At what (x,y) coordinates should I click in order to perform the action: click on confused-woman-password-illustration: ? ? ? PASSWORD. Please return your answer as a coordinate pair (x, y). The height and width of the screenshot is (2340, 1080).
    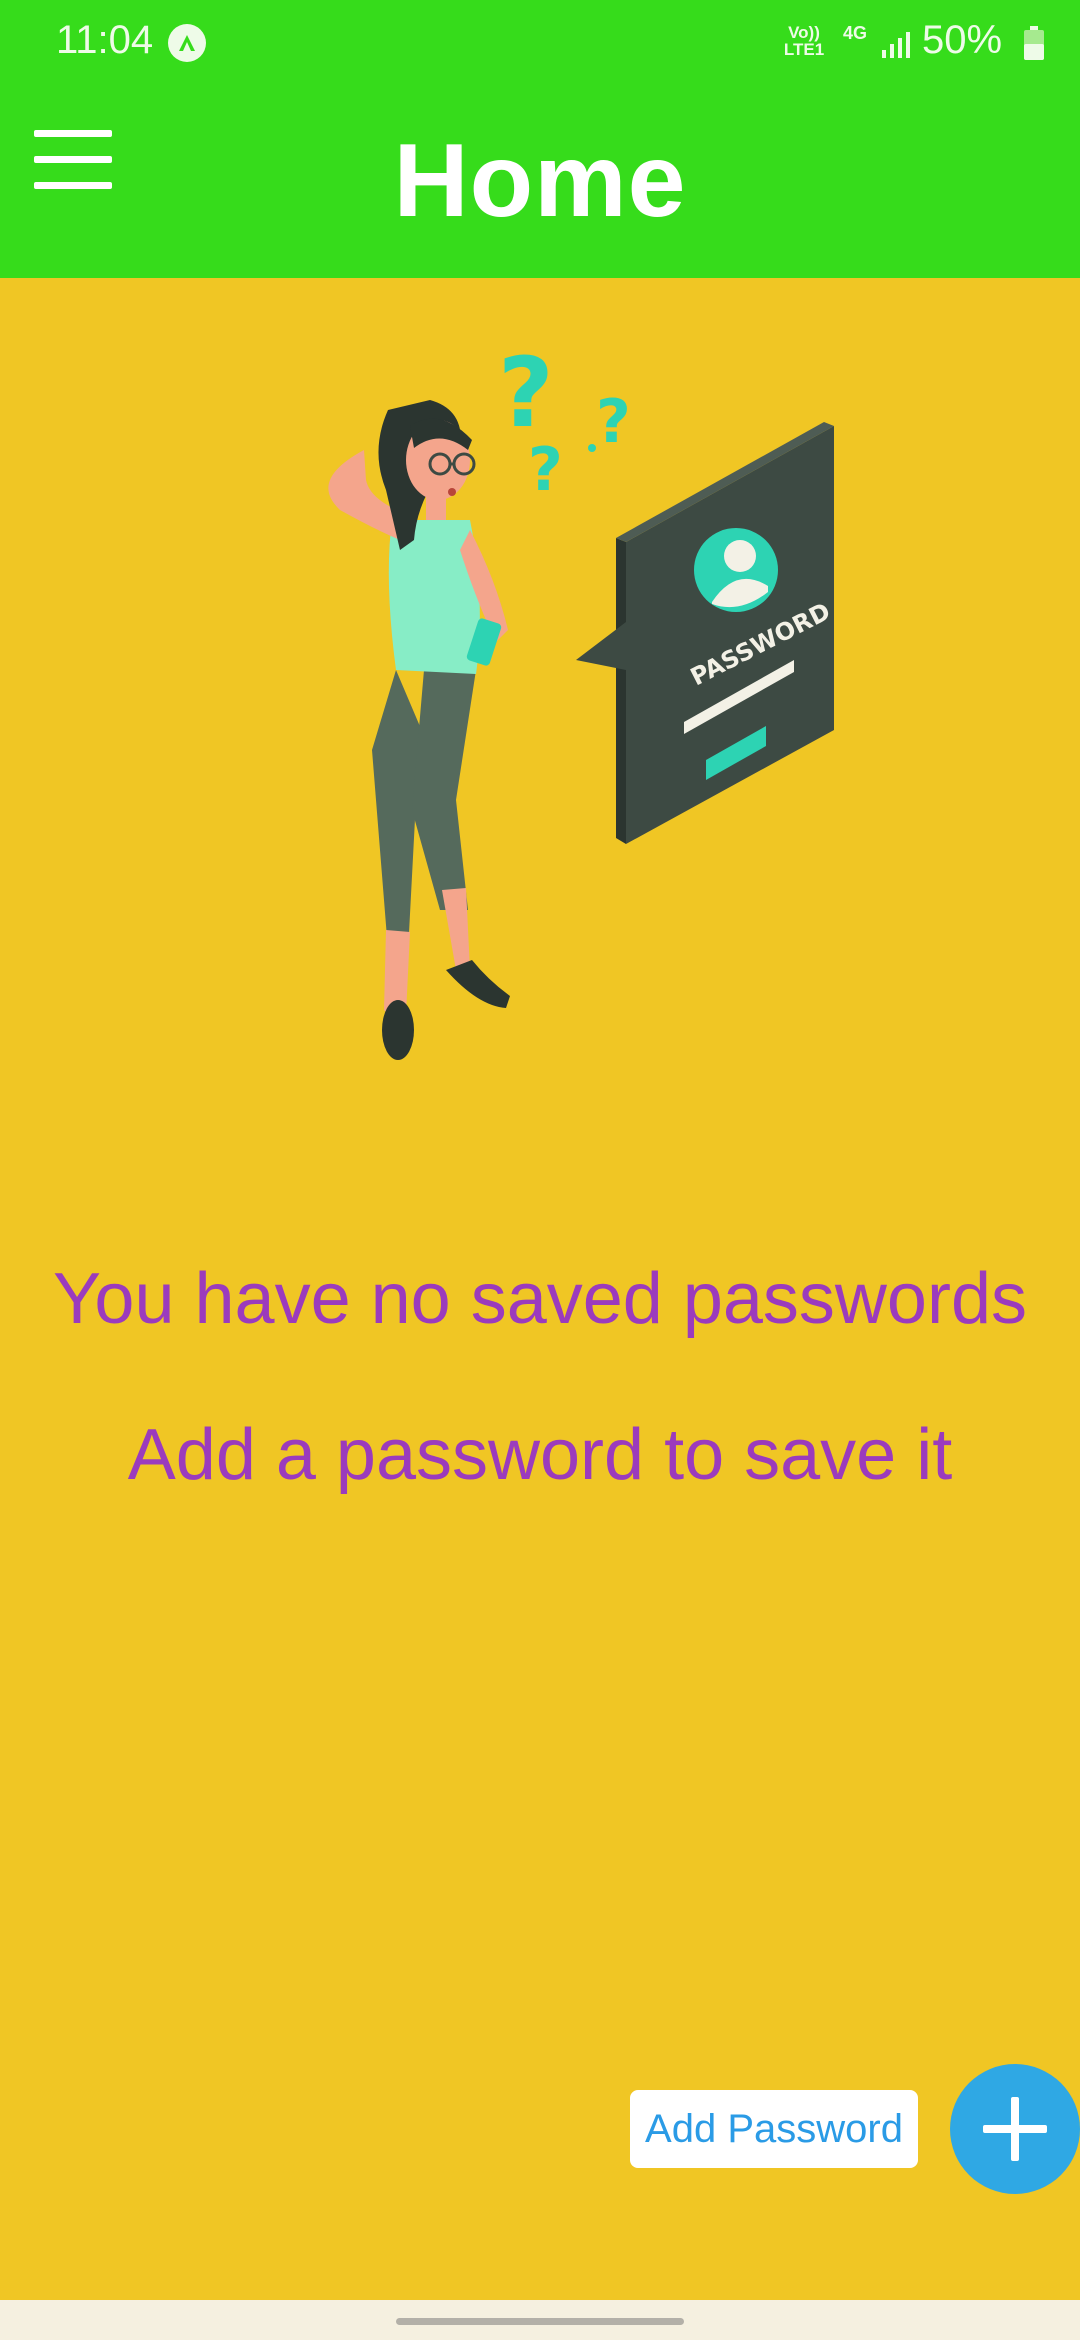
    Looking at the image, I should click on (581, 698).